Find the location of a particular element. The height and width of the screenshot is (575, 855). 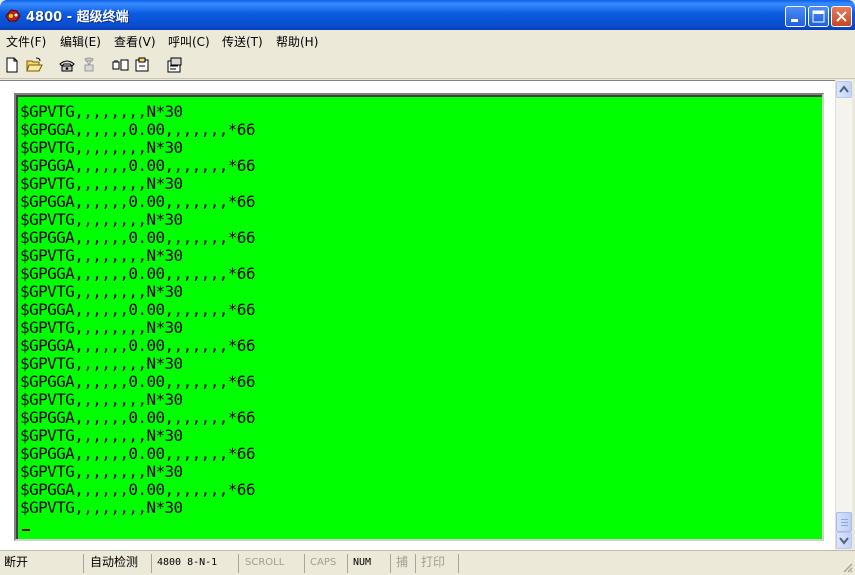

menu-bar: 文件(F) 编辑(E) 查看(V) 呼叫(C) 传送(T) 帮助(H) is located at coordinates (427, 41).